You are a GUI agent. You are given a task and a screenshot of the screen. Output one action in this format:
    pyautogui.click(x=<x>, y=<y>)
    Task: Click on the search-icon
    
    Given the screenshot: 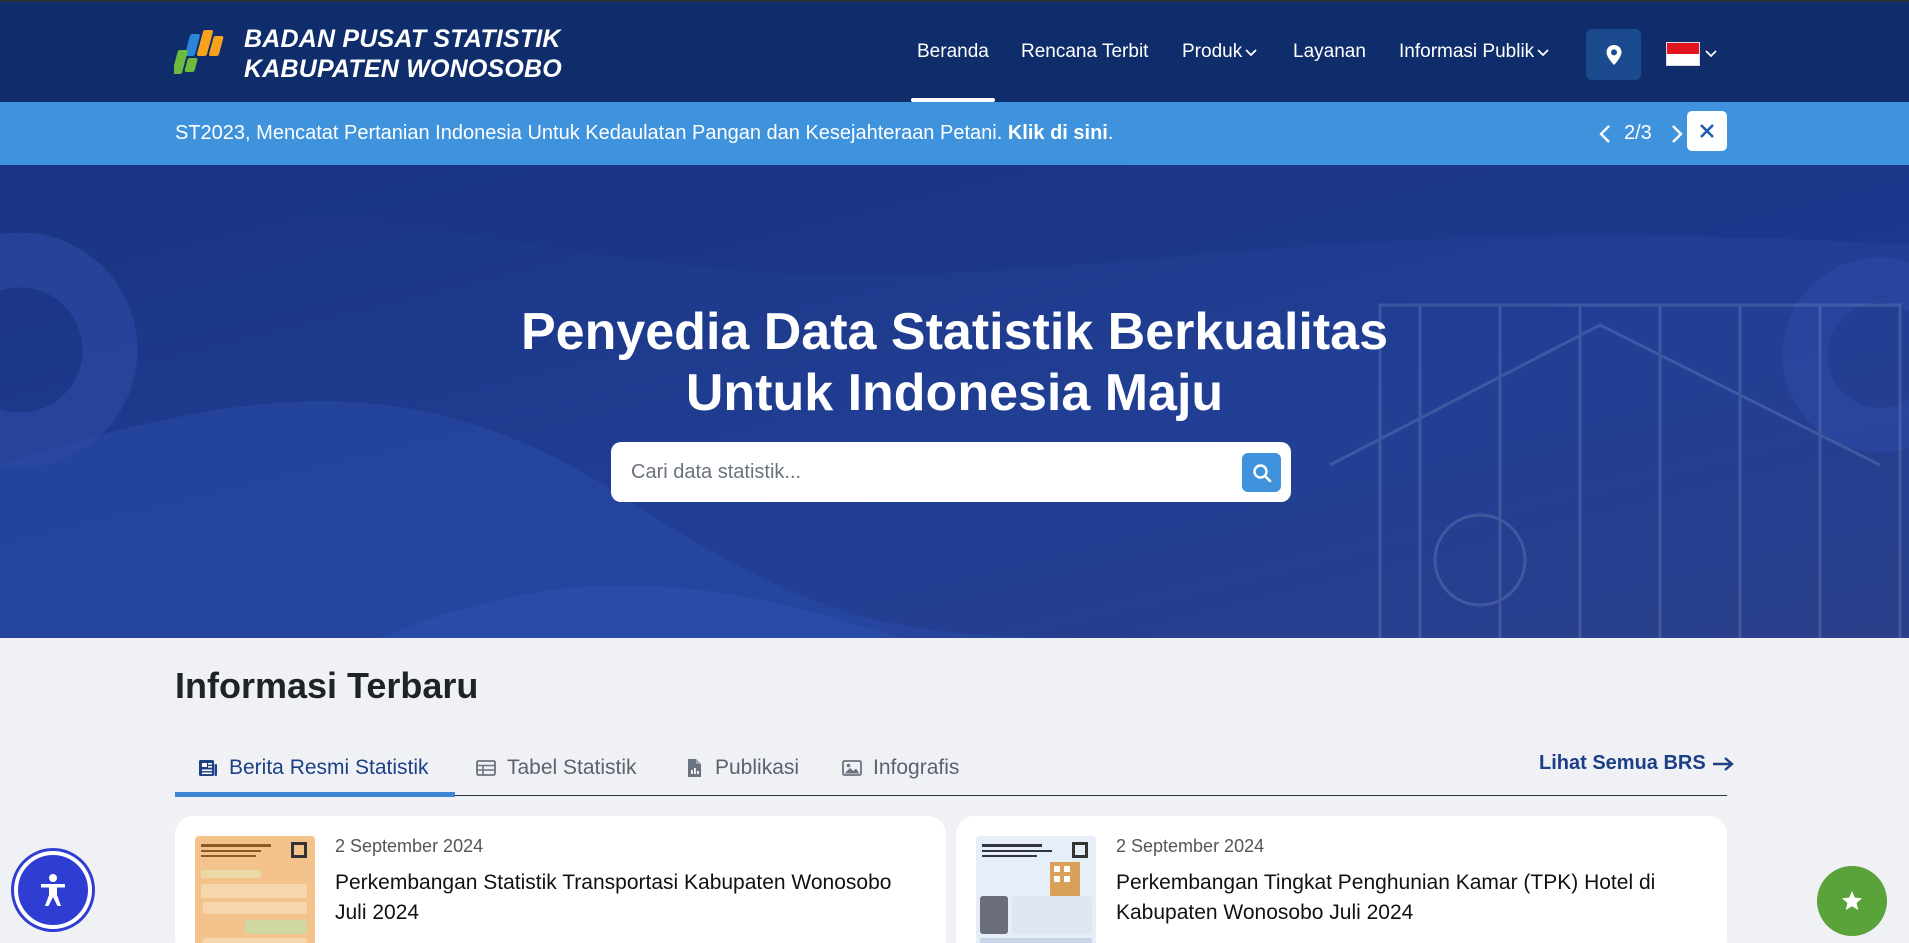 What is the action you would take?
    pyautogui.click(x=1261, y=472)
    